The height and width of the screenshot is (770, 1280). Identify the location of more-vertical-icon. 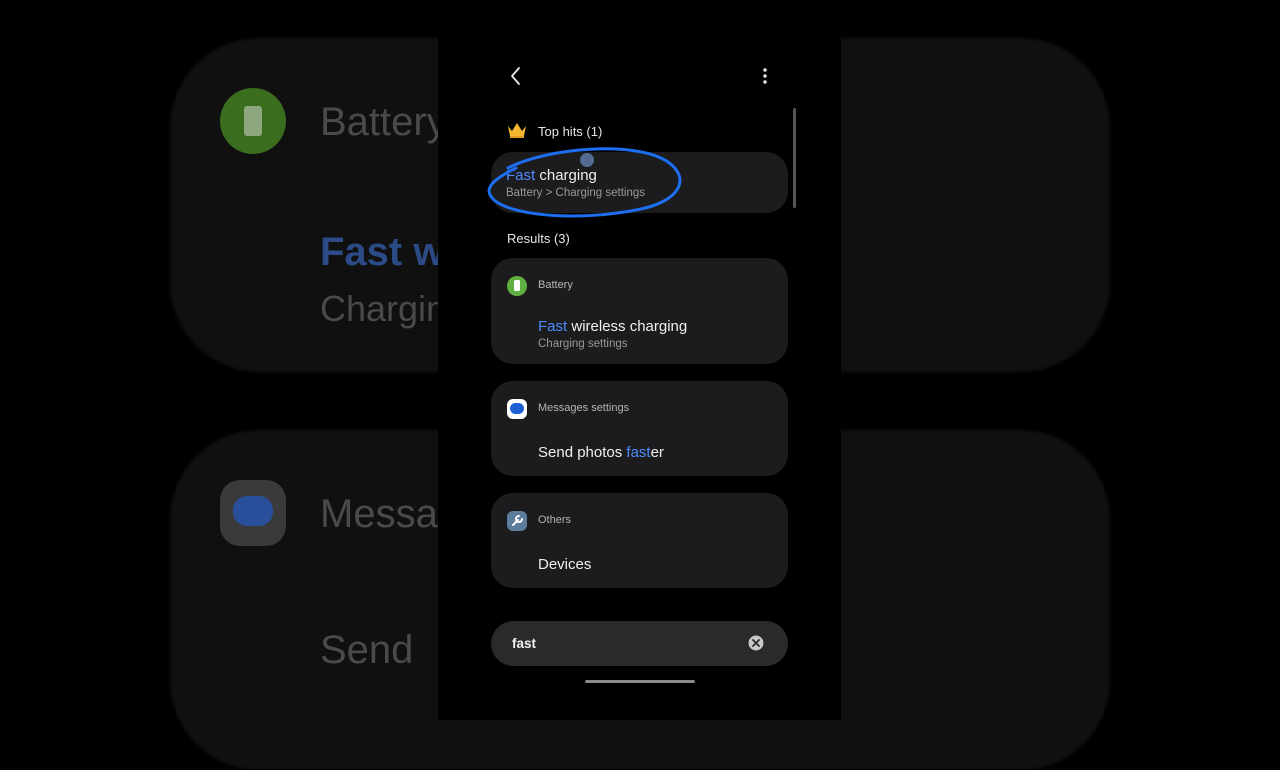
(765, 76).